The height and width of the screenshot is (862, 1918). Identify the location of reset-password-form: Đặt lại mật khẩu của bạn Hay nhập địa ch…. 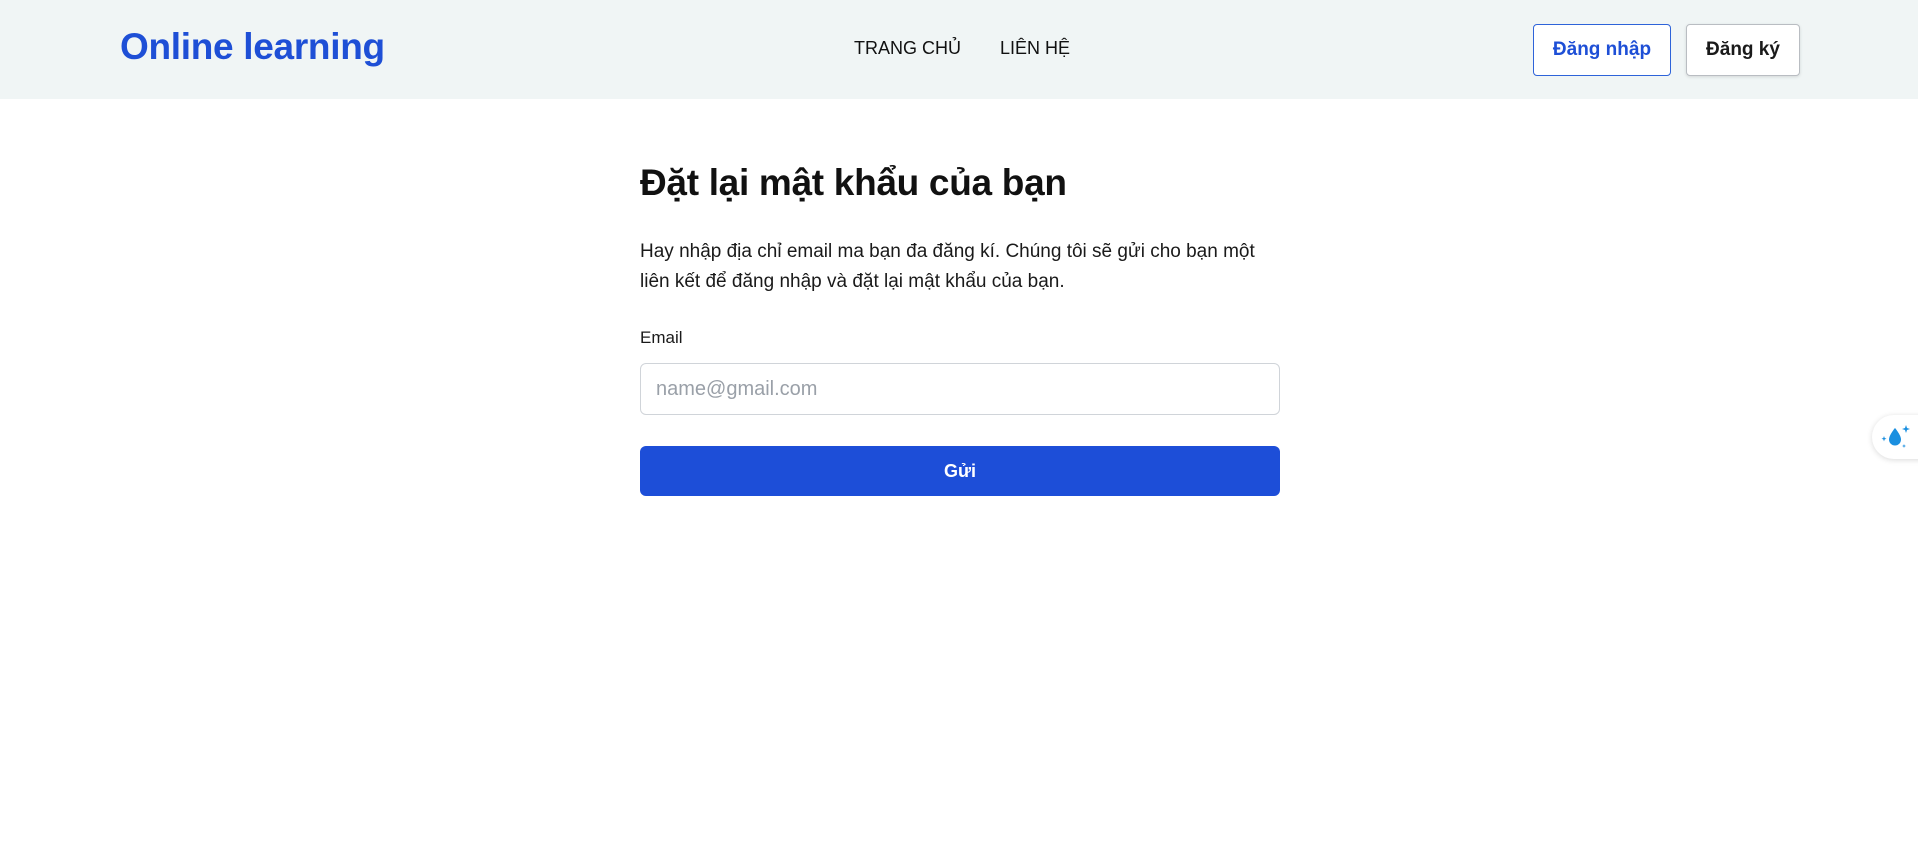
(960, 328).